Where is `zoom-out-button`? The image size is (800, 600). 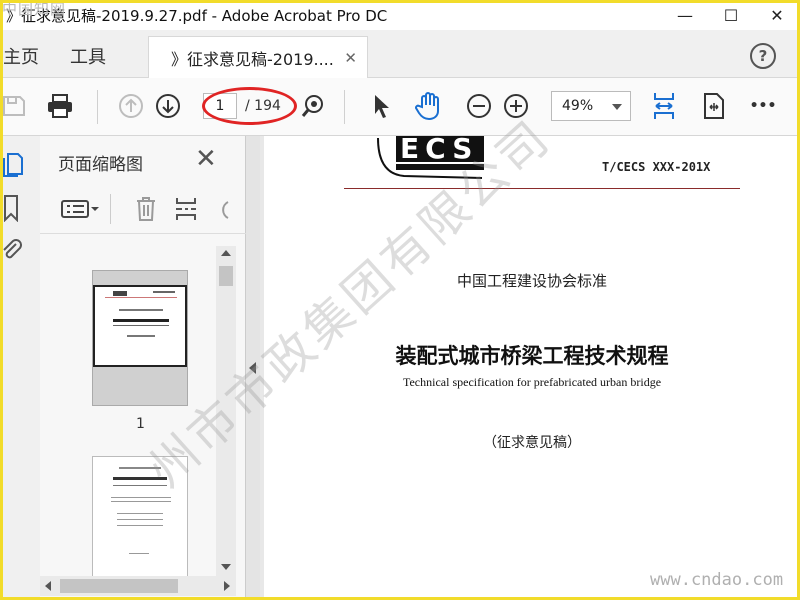
zoom-out-button is located at coordinates (479, 106).